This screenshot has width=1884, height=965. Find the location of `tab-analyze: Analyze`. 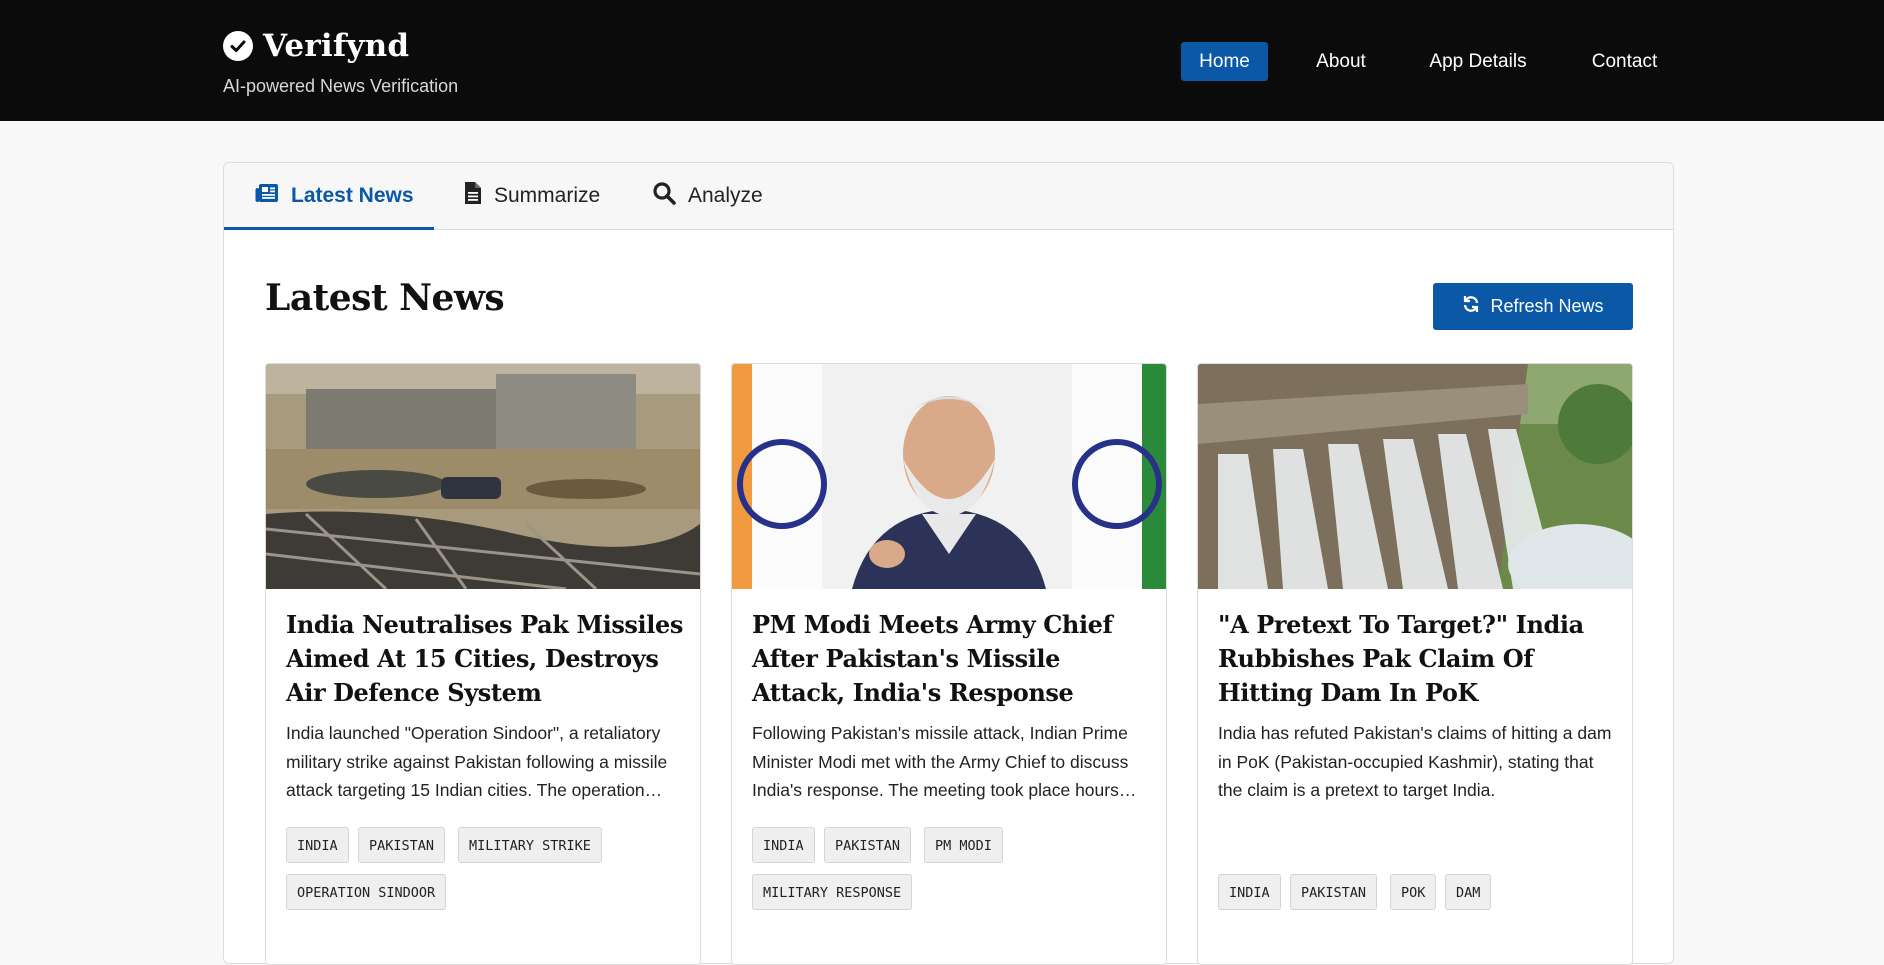

tab-analyze: Analyze is located at coordinates (707, 196).